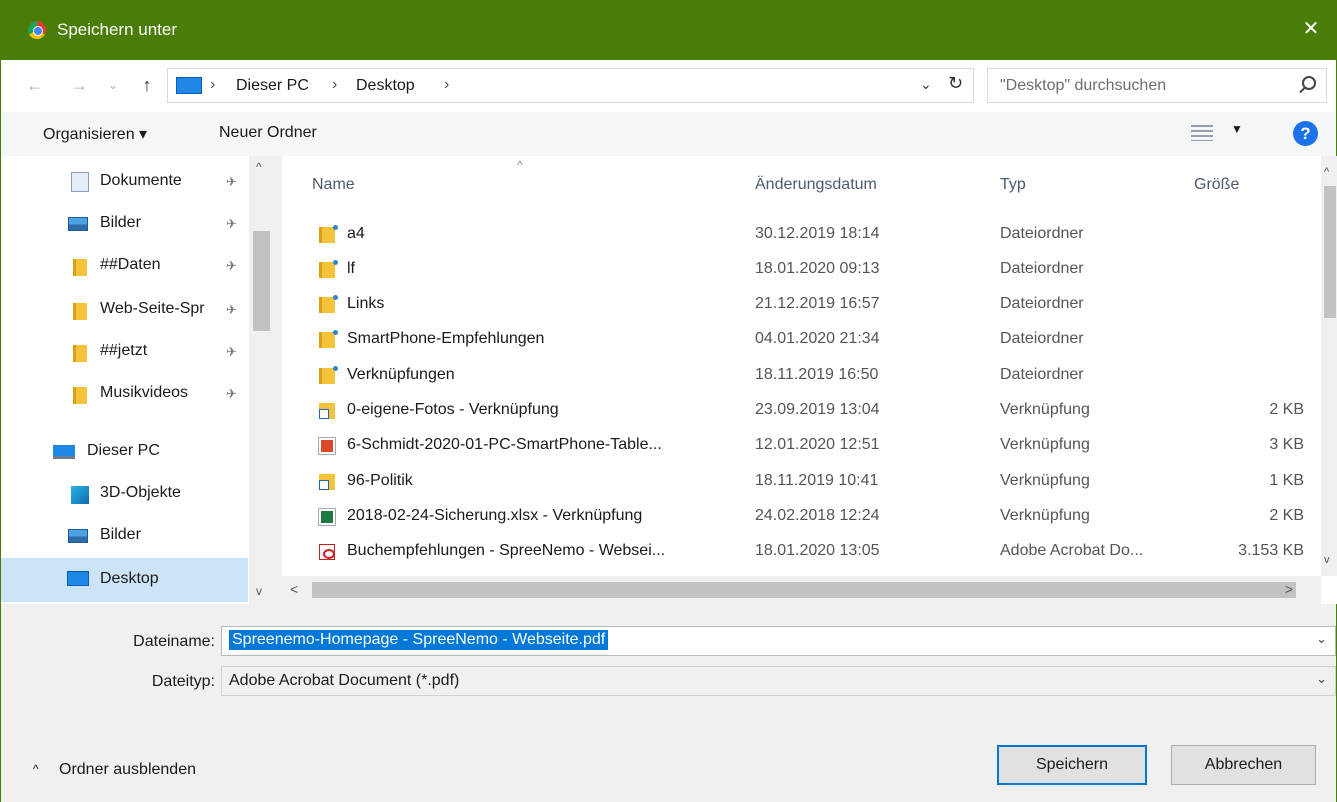  Describe the element at coordinates (124, 310) in the screenshot. I see `nav-item-web-seite: Web-Seite-Spr ✈` at that location.